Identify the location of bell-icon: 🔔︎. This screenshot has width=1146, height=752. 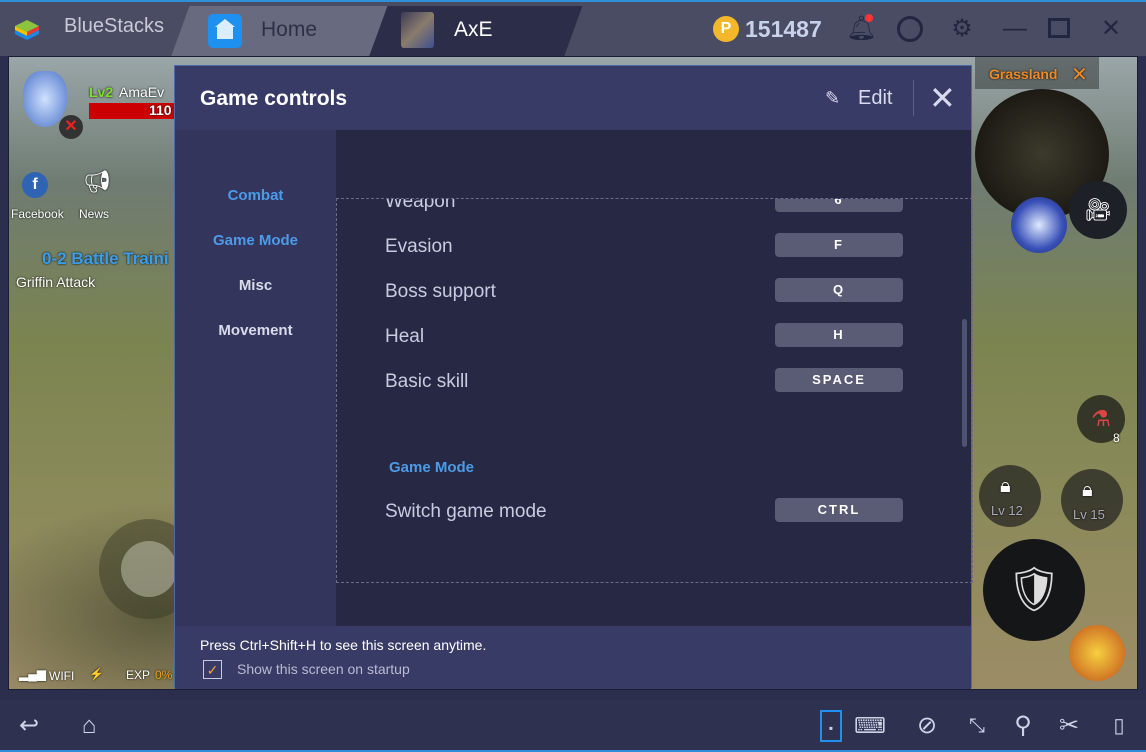
(861, 29).